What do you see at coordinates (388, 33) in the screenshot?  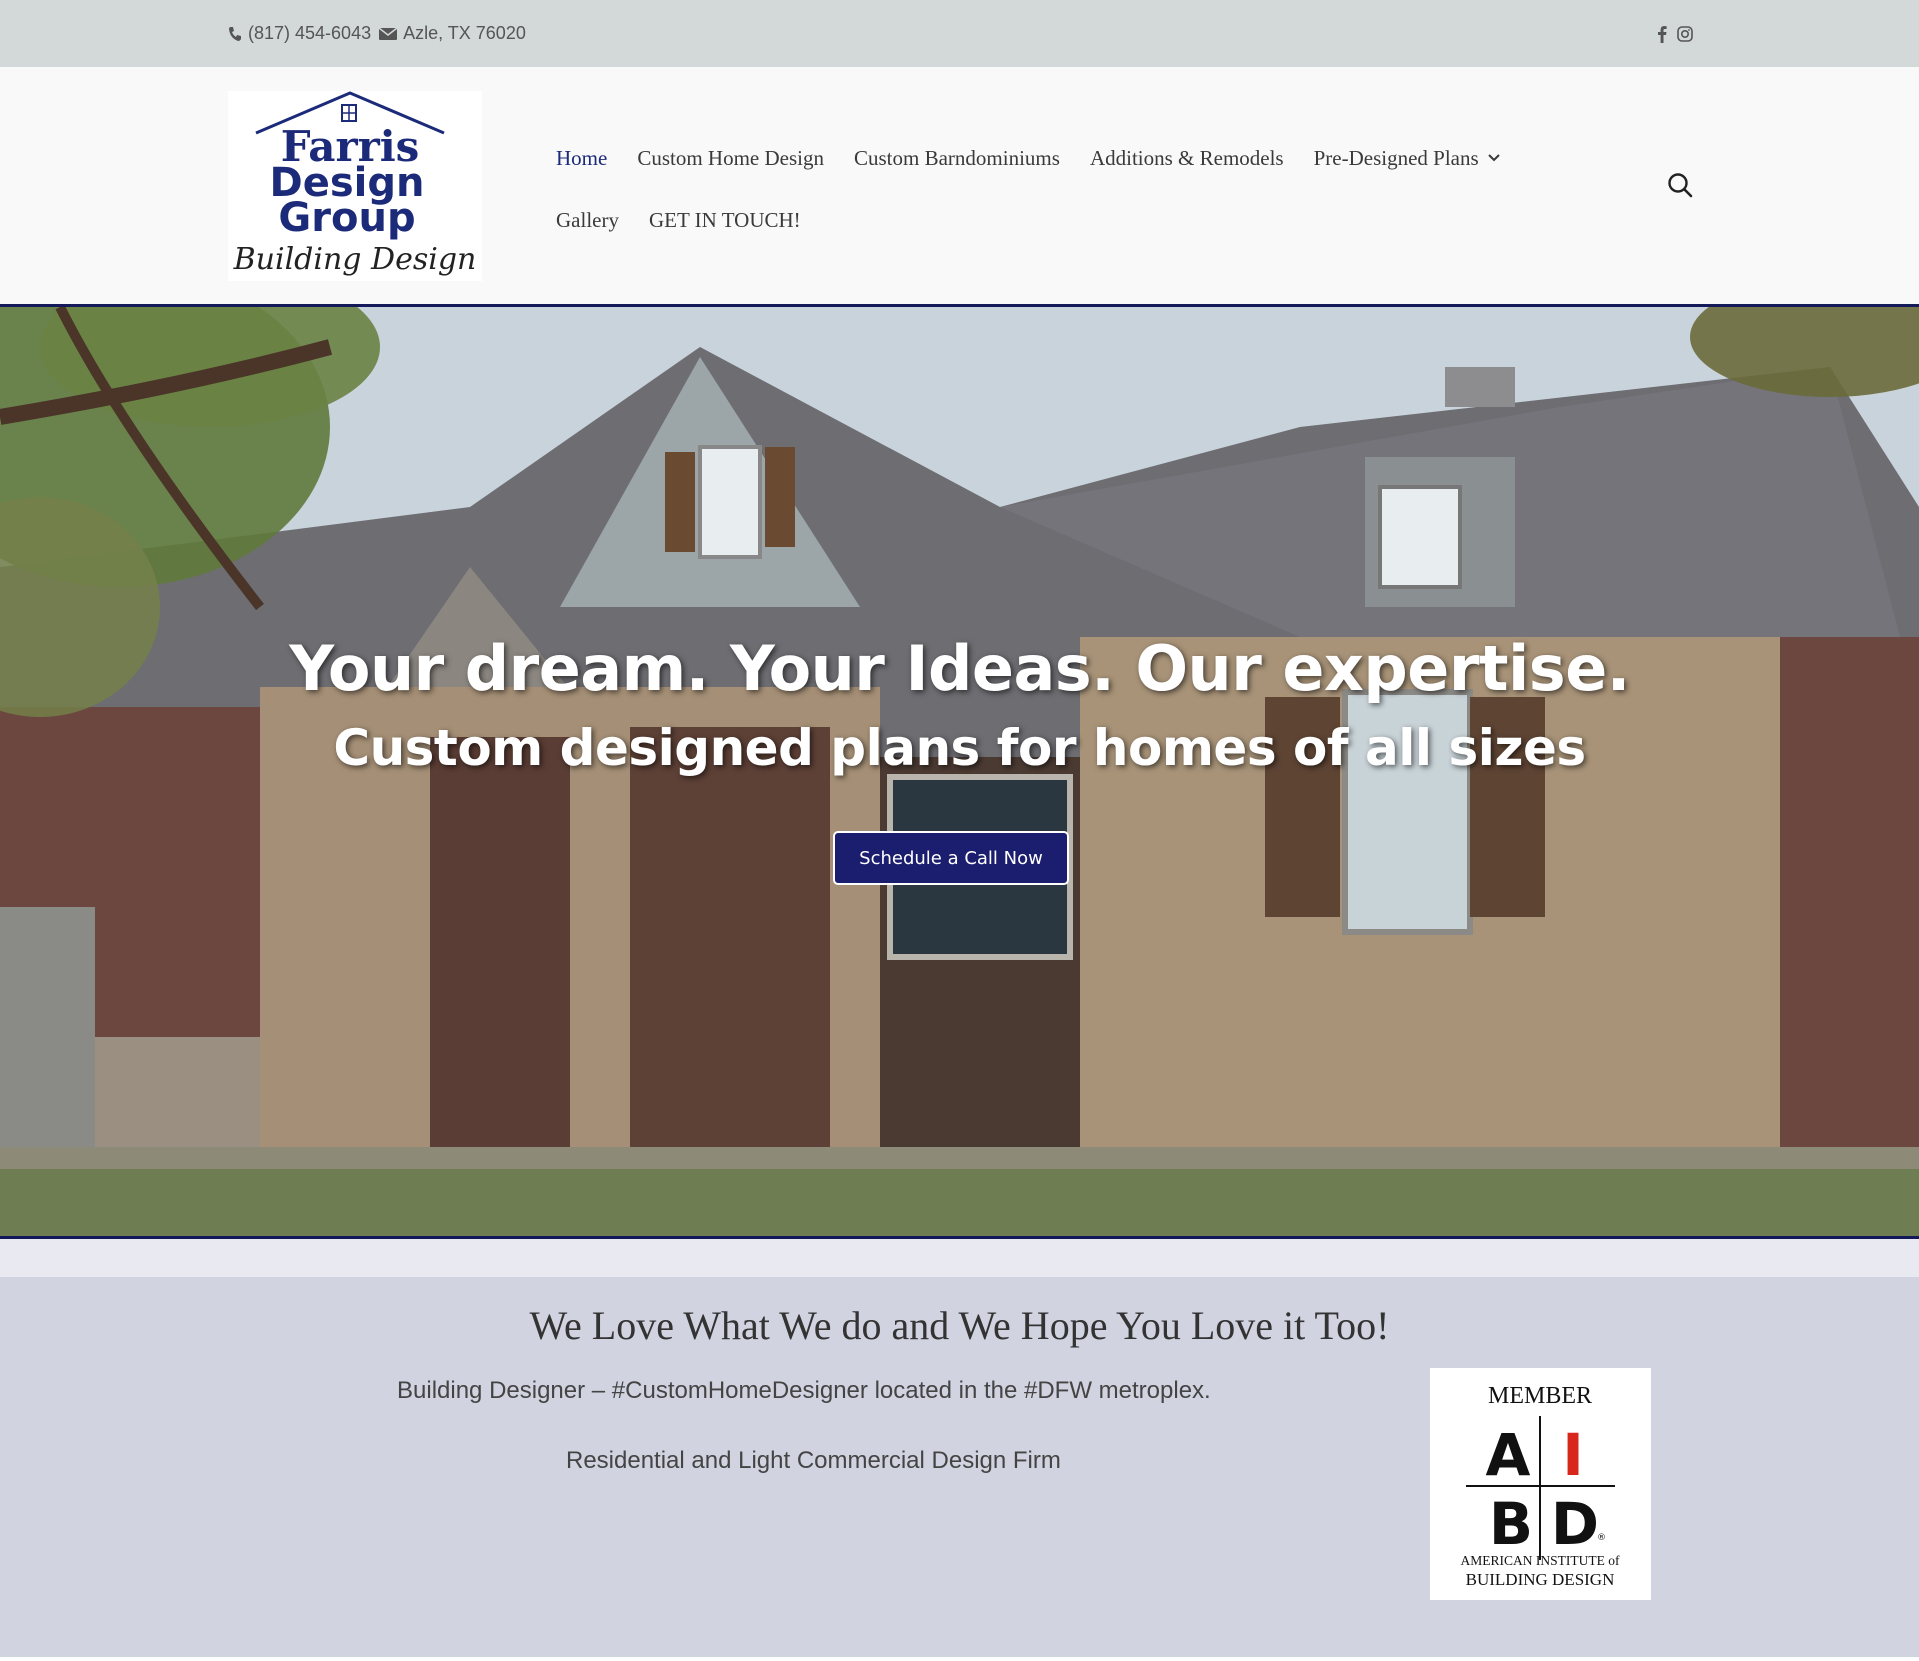 I see `envelope-icon` at bounding box center [388, 33].